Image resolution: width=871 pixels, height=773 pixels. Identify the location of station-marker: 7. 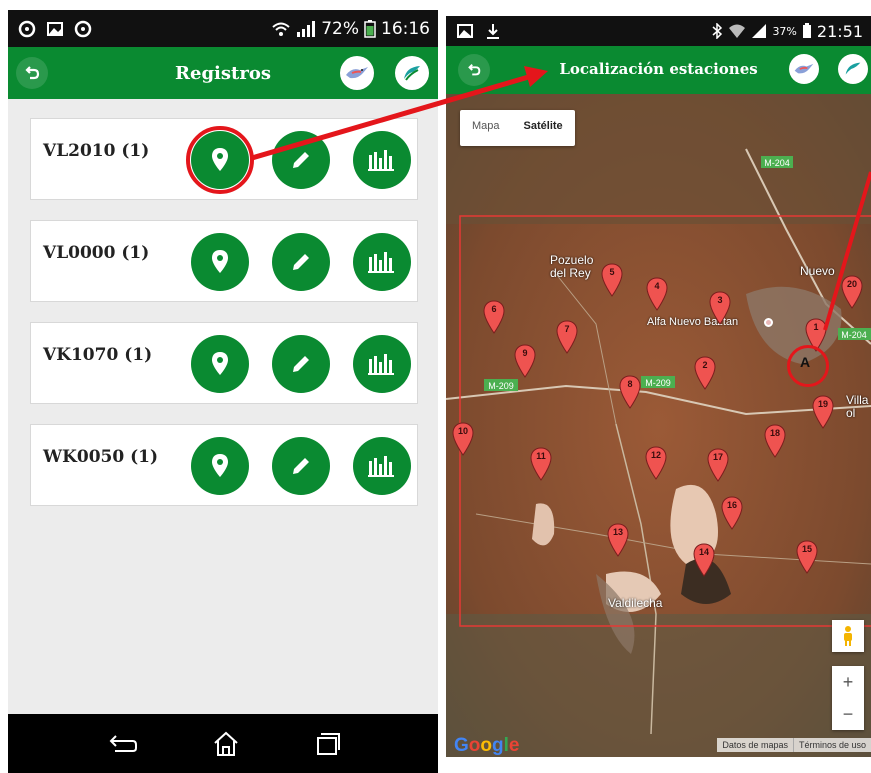
(567, 337).